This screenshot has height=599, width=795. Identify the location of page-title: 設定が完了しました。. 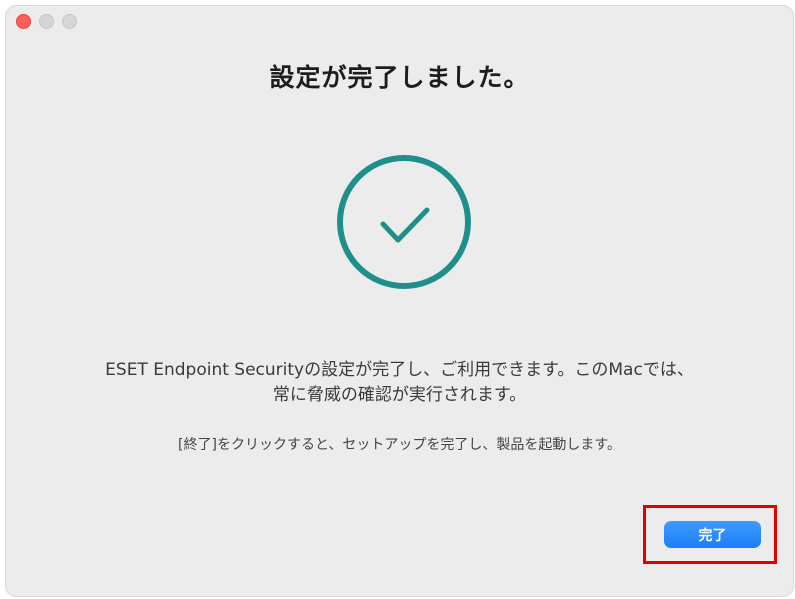
(399, 77).